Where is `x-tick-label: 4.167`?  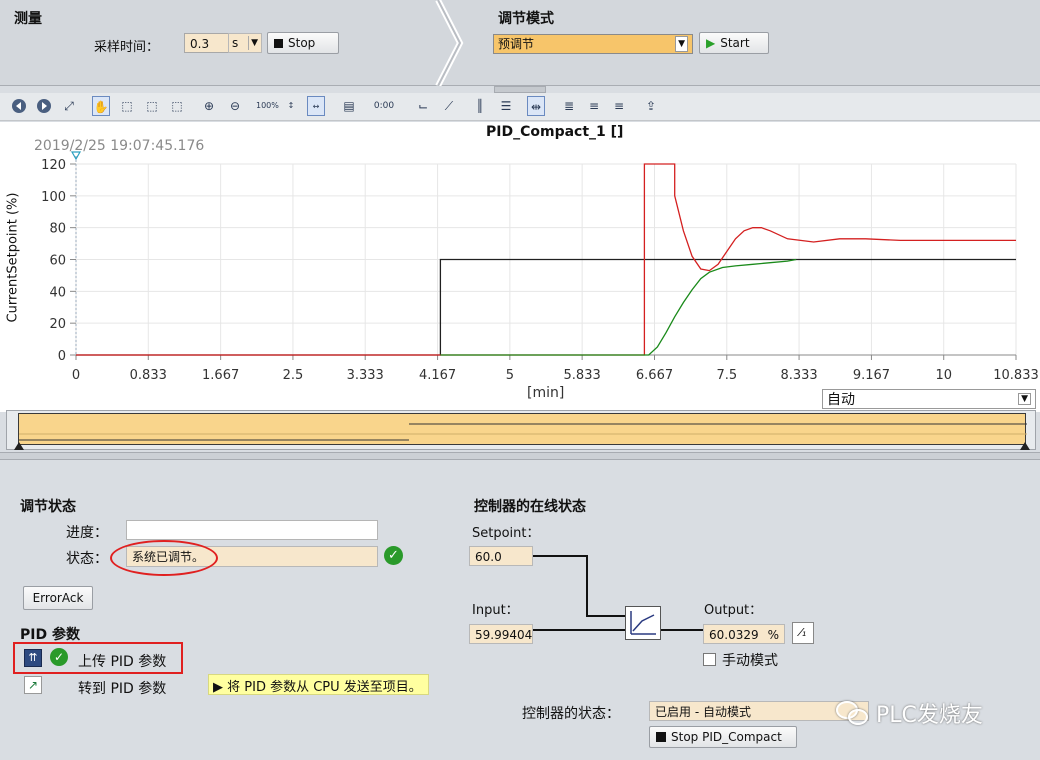 x-tick-label: 4.167 is located at coordinates (437, 375).